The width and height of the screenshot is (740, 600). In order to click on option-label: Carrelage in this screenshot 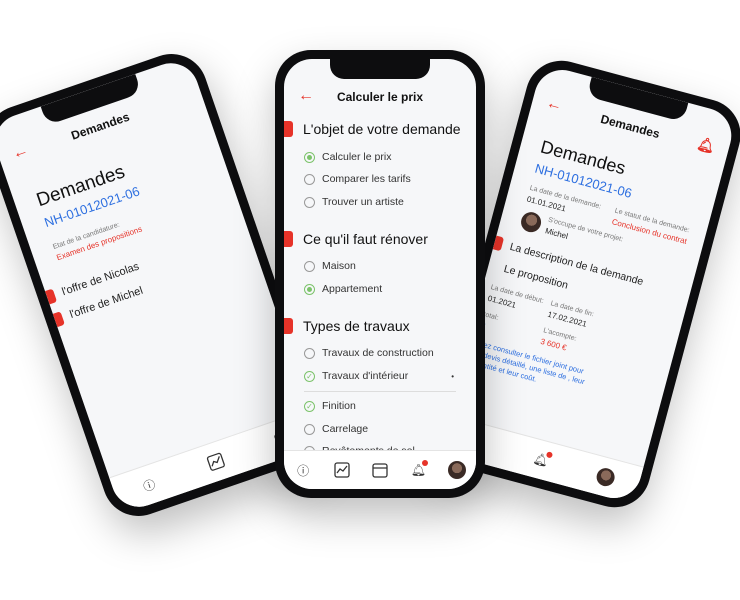, I will do `click(345, 429)`.